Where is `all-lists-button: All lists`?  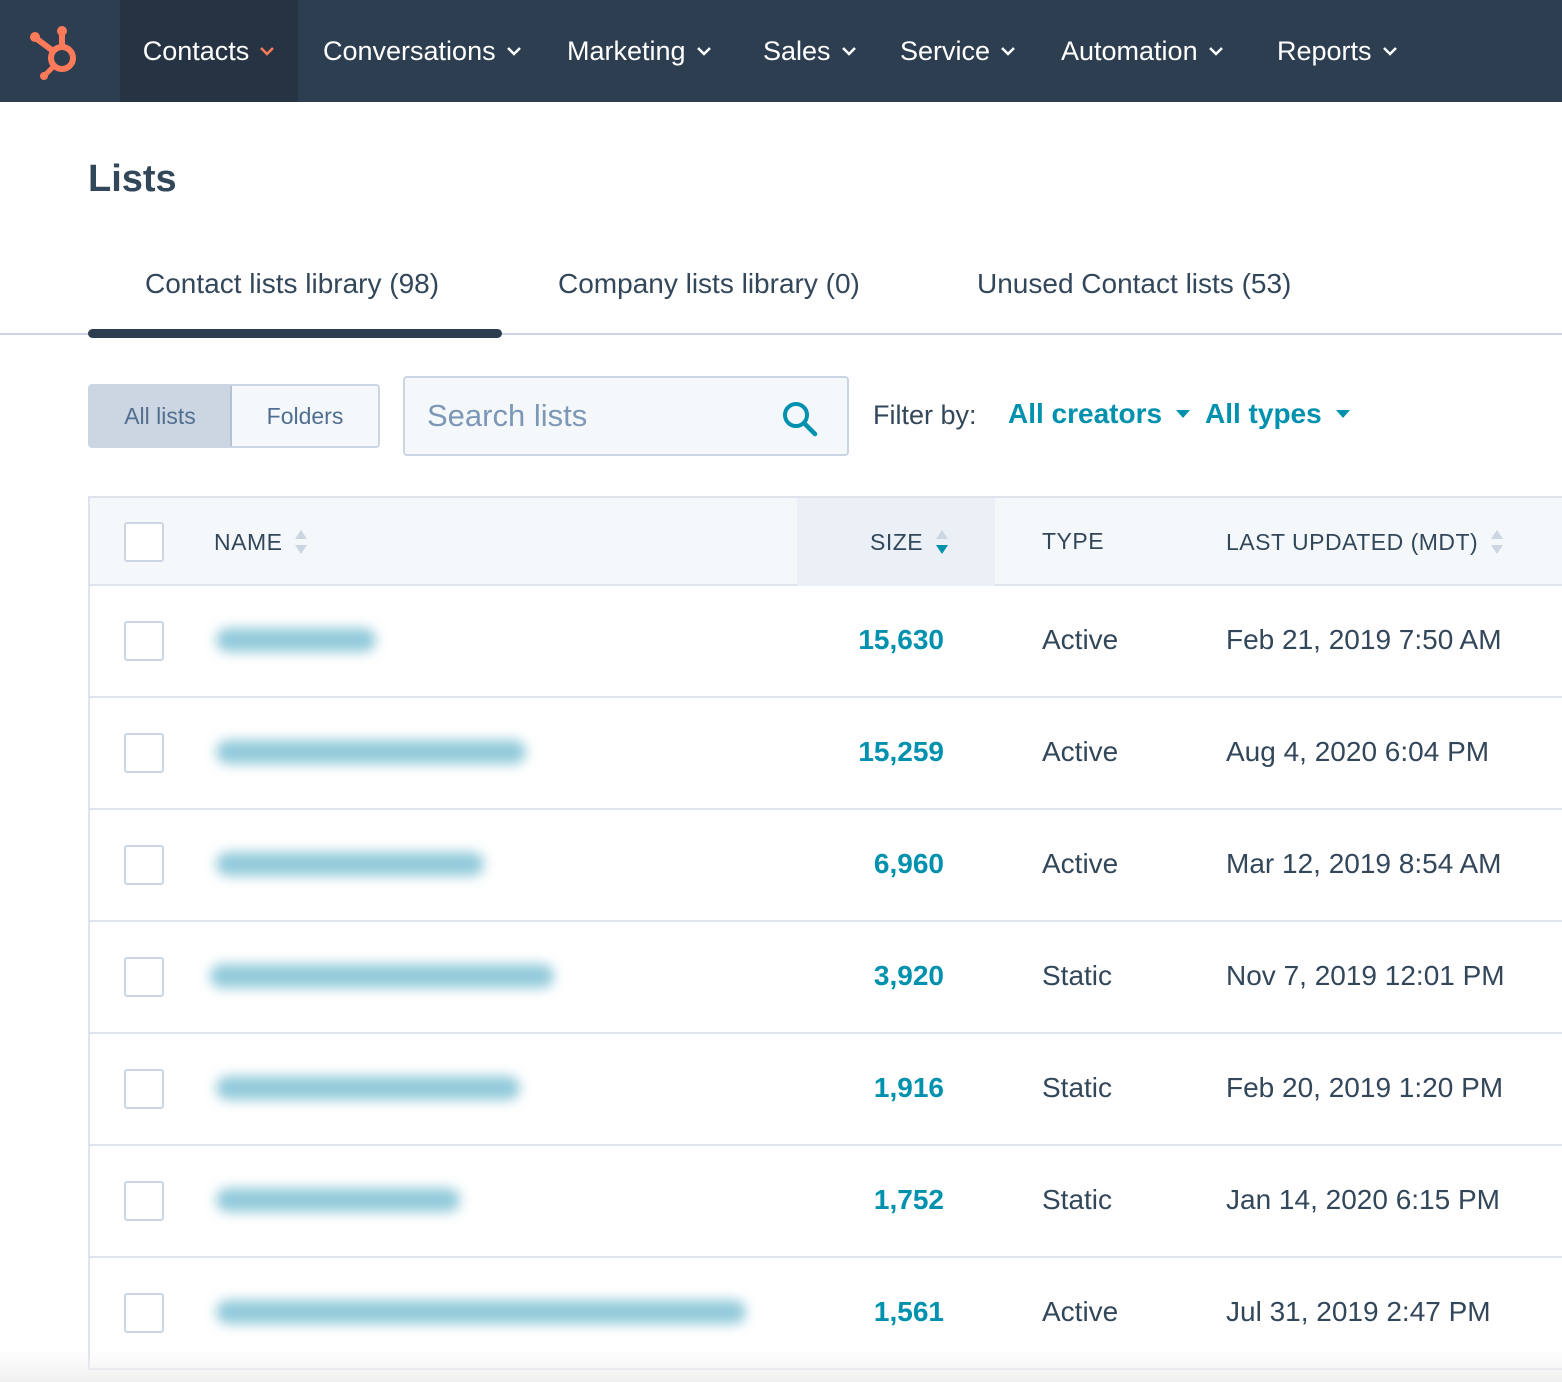 all-lists-button: All lists is located at coordinates (161, 416).